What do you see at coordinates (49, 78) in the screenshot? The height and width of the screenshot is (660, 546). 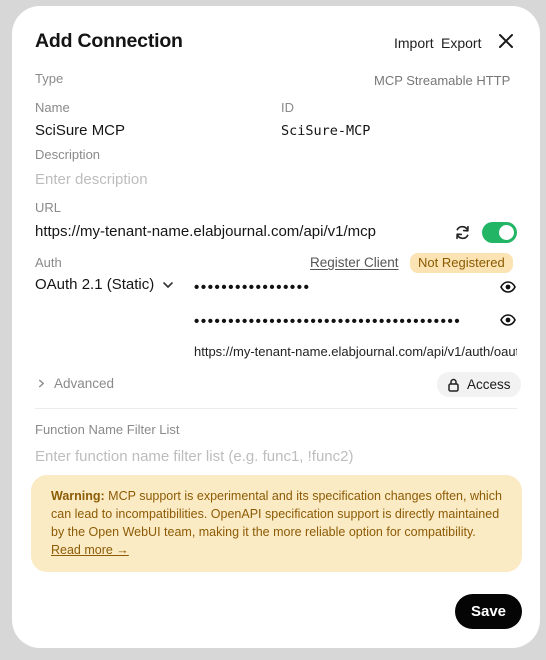 I see `type-label: Type` at bounding box center [49, 78].